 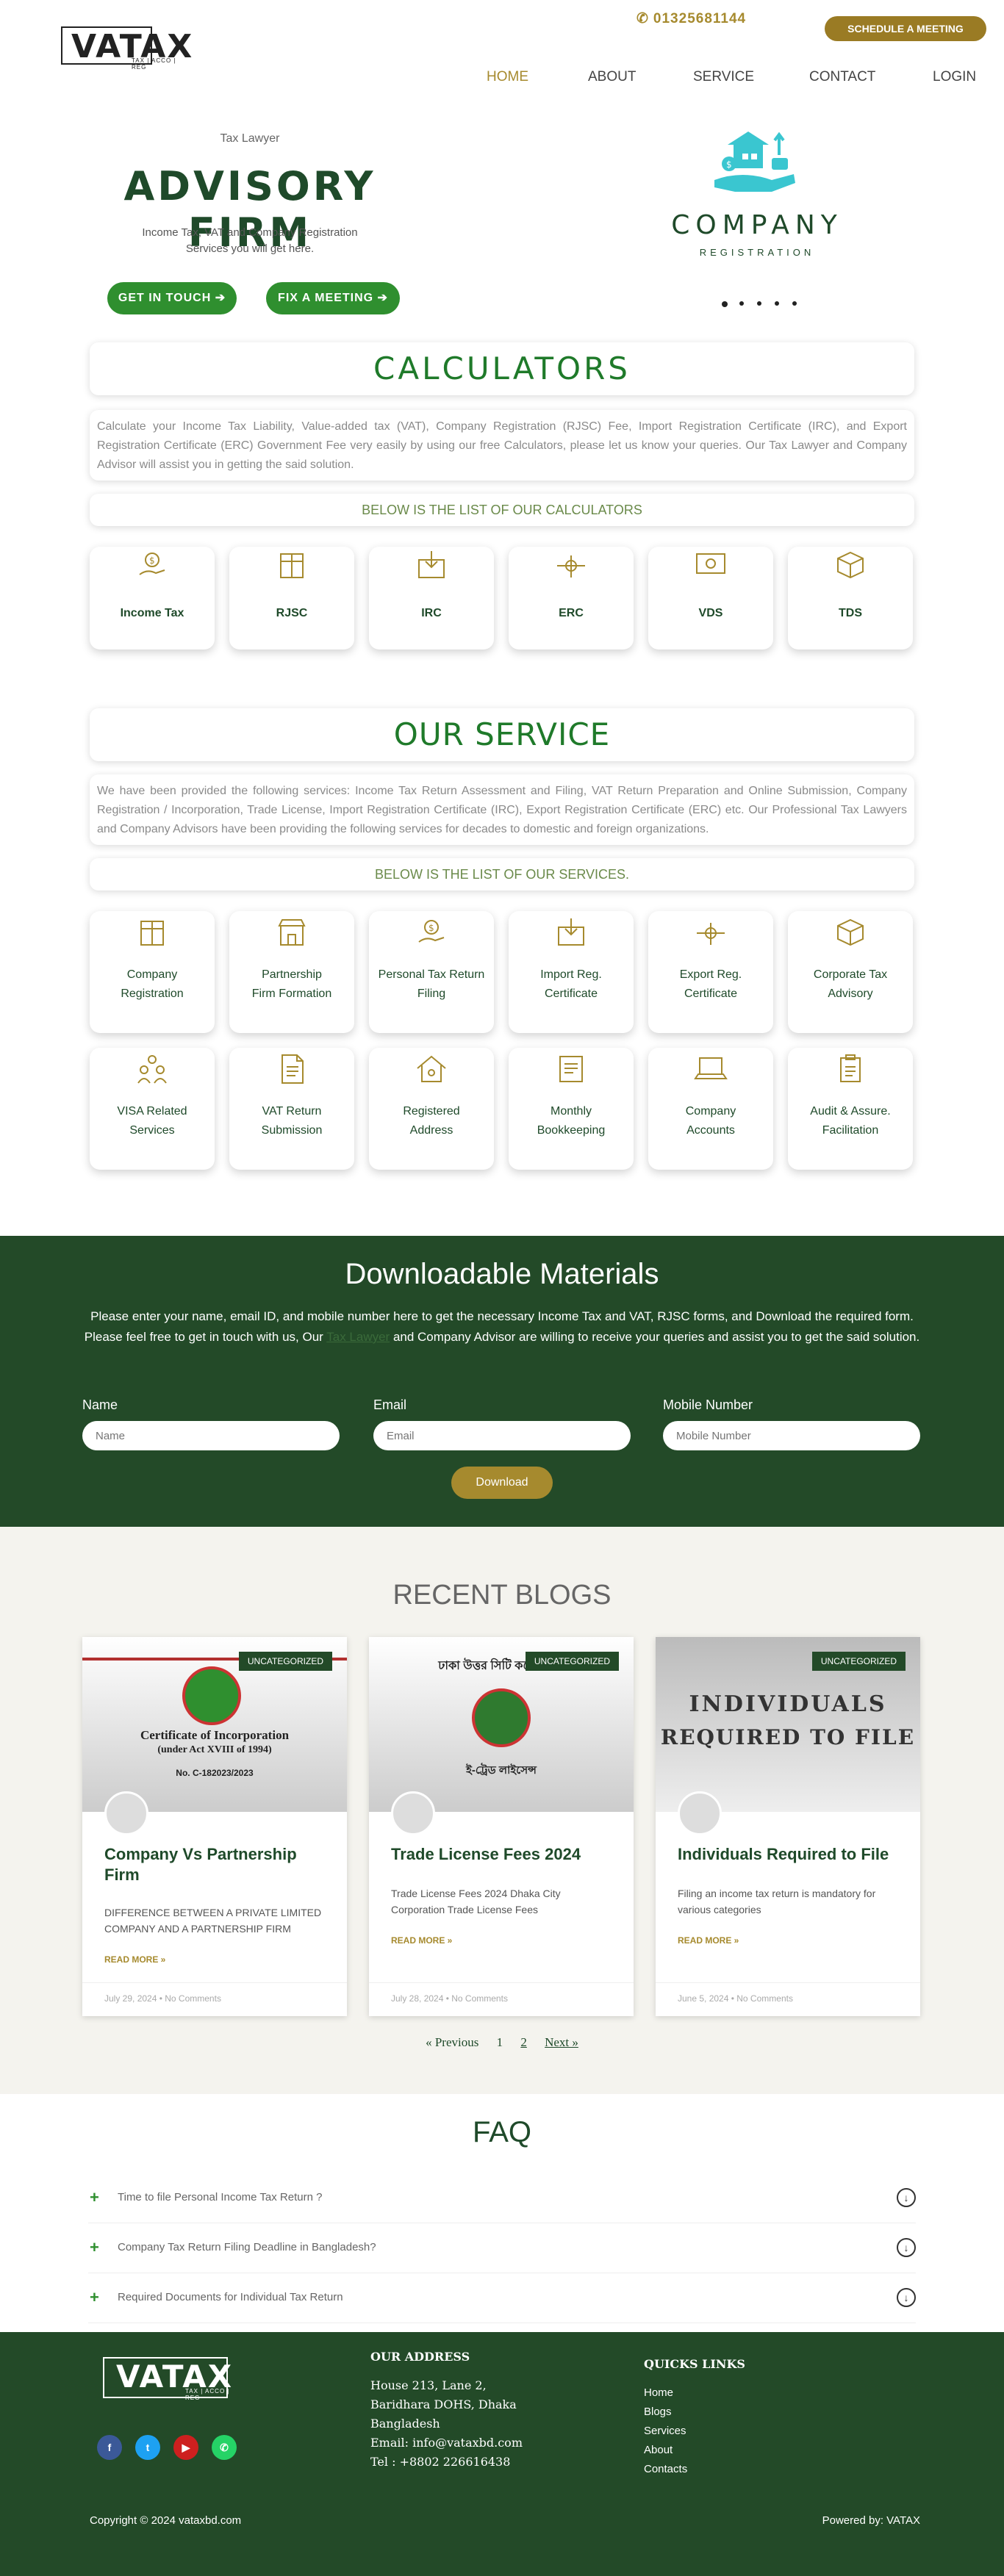 I want to click on service-card-corporate-tax: Corporate Tax Advisory, so click(x=850, y=972).